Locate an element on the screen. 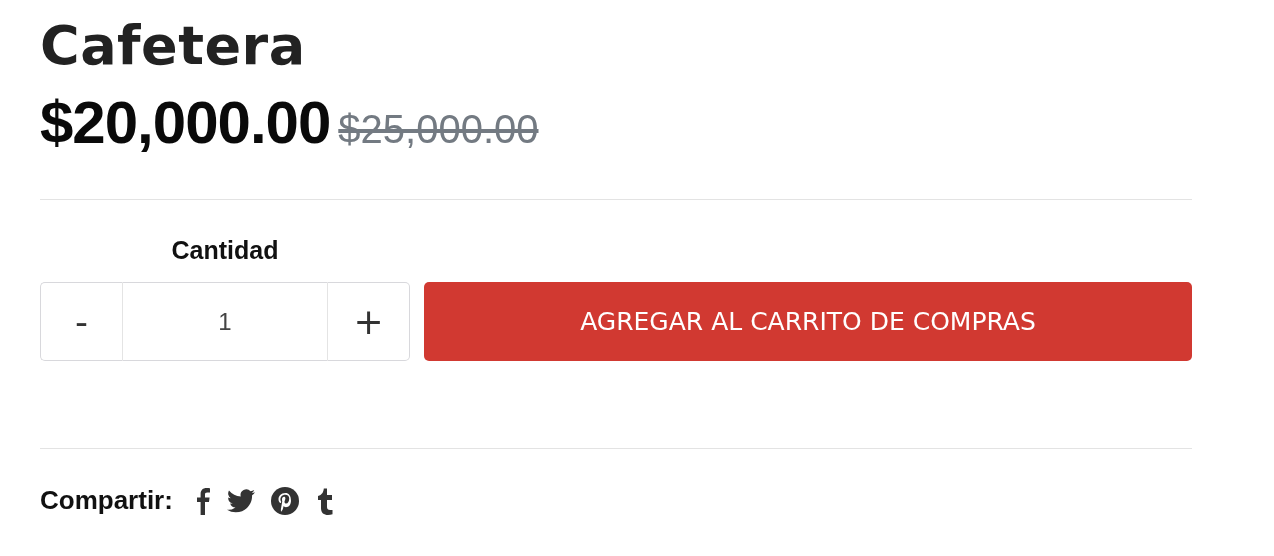 The image size is (1274, 556). old-price: $25,000.00 is located at coordinates (438, 129).